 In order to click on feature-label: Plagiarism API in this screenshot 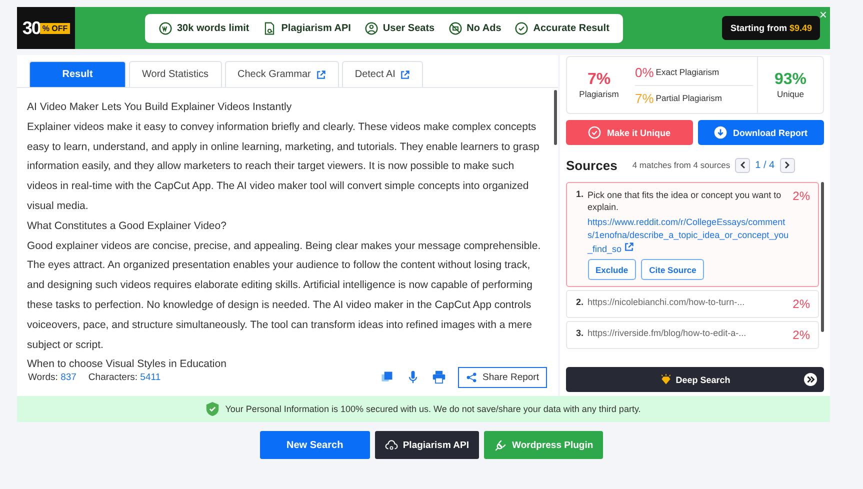, I will do `click(316, 28)`.